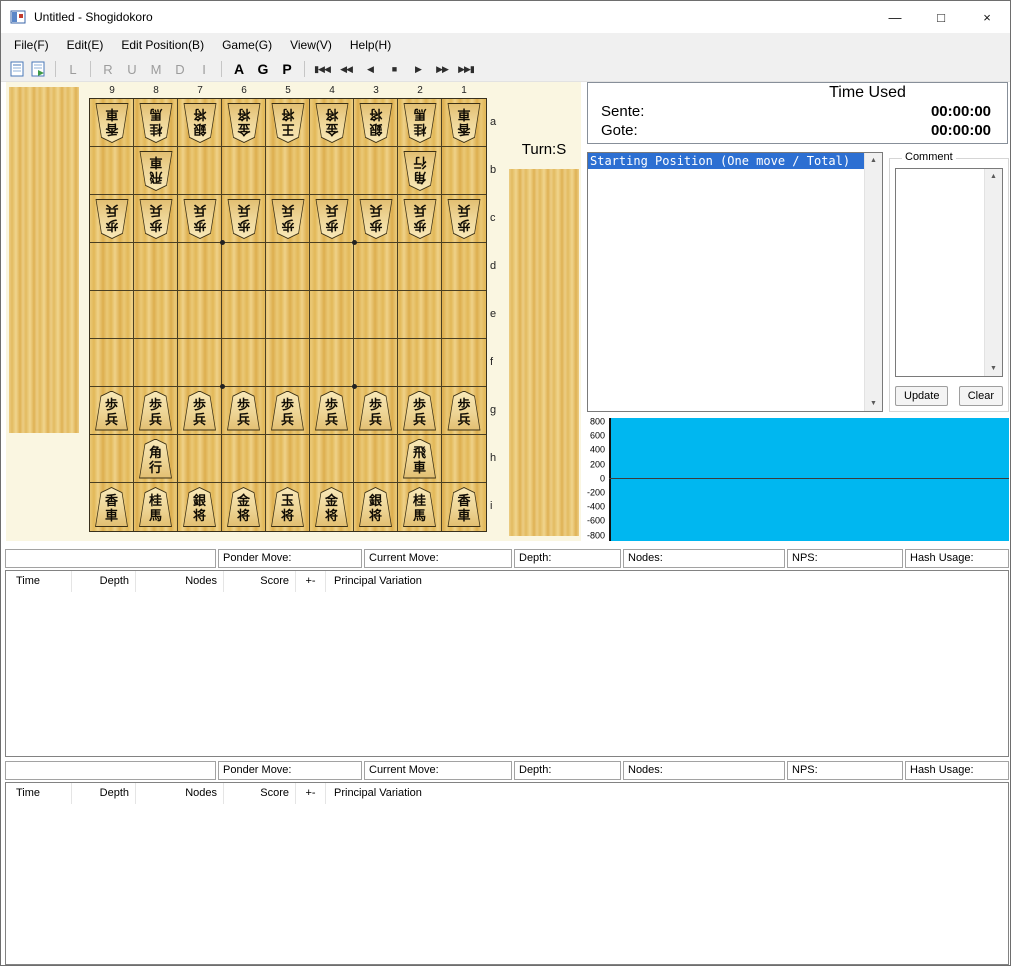  I want to click on board-cell-3a: 銀将, so click(376, 123).